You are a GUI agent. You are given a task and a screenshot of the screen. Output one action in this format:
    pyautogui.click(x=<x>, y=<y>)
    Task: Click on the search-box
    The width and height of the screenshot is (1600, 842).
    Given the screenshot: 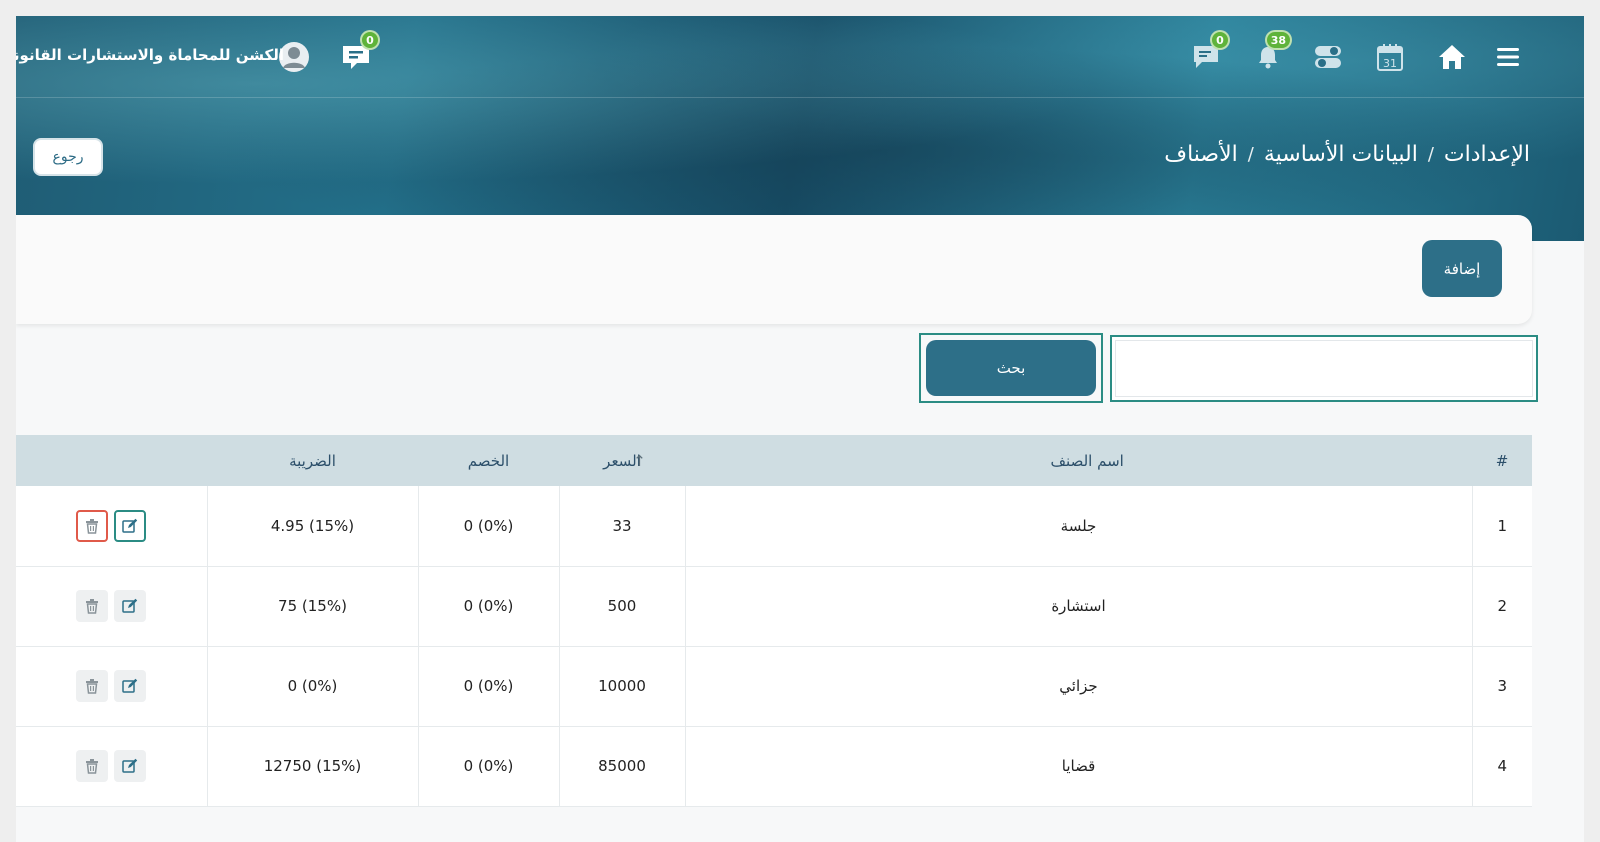 What is the action you would take?
    pyautogui.click(x=1324, y=368)
    